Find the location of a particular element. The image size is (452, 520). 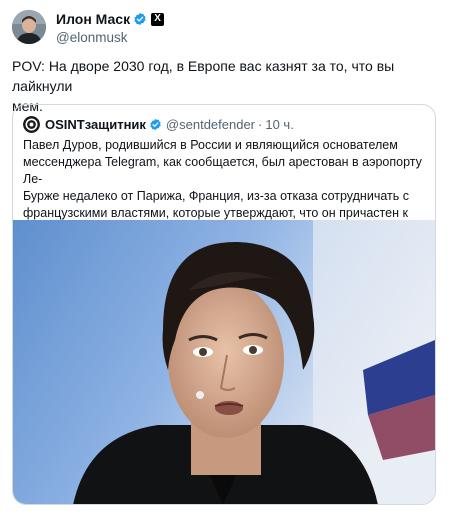

tweet-header: Илон Маск X @elonmusk is located at coordinates (222, 27).